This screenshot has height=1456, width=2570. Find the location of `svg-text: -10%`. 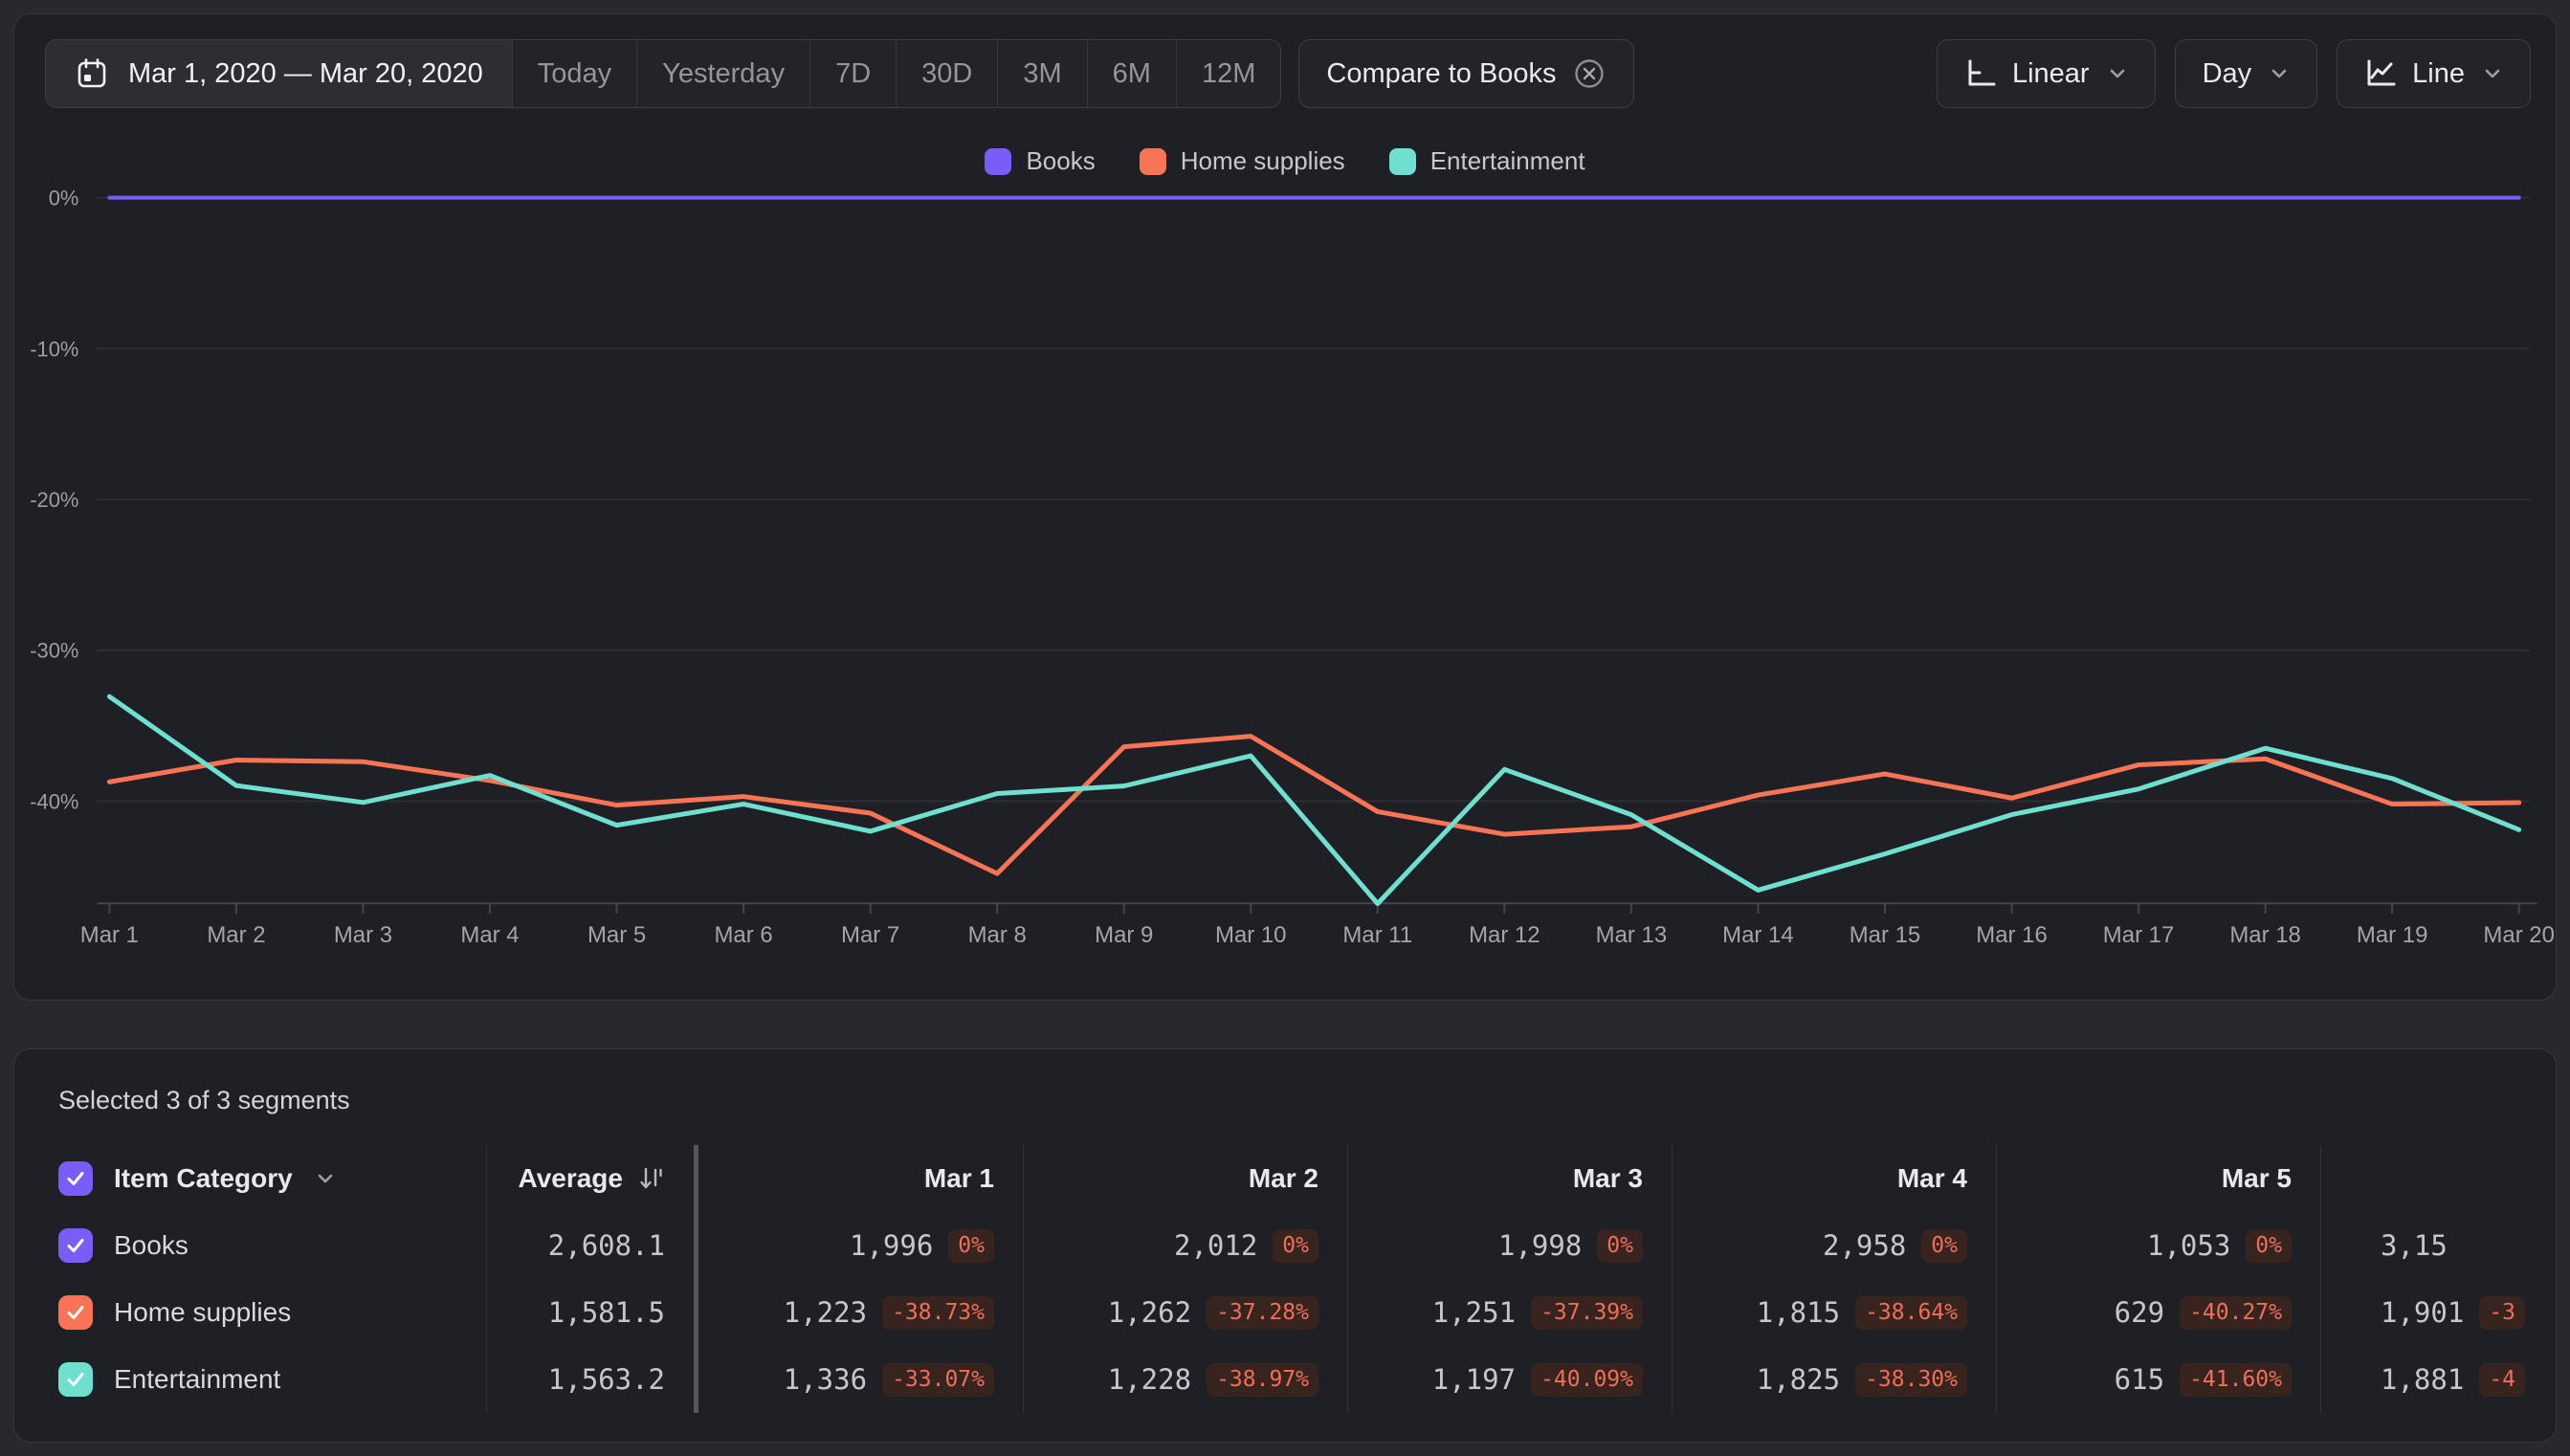

svg-text: -10% is located at coordinates (54, 349).